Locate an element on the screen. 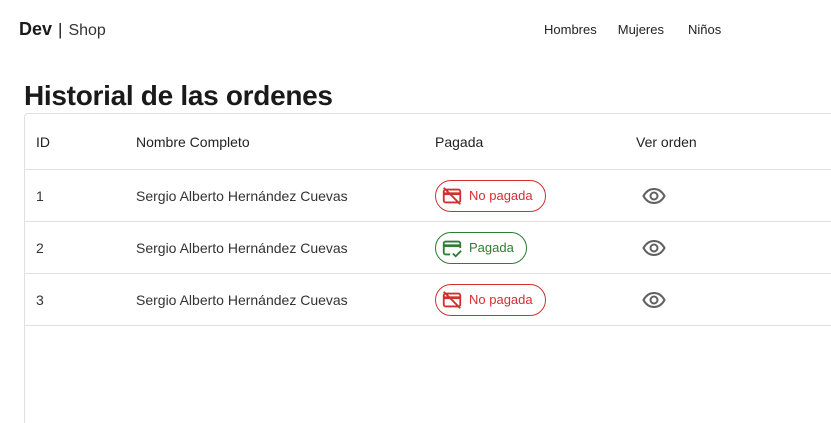  brand-main-text: Dev is located at coordinates (36, 29).